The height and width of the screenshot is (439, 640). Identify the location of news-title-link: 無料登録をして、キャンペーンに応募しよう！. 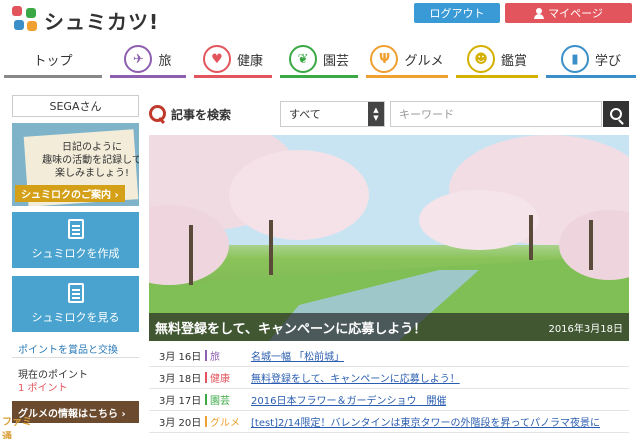
(355, 377).